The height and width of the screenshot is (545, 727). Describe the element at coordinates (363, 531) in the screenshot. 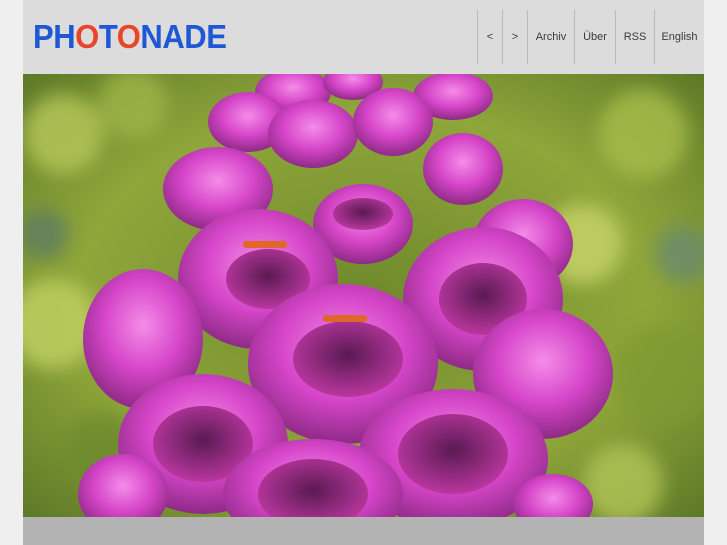

I see `caption-bar` at that location.